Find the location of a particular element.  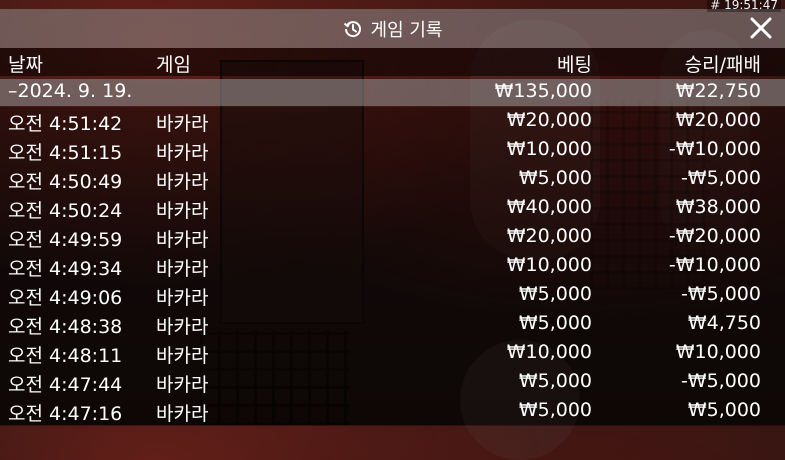

close-icon is located at coordinates (761, 28).